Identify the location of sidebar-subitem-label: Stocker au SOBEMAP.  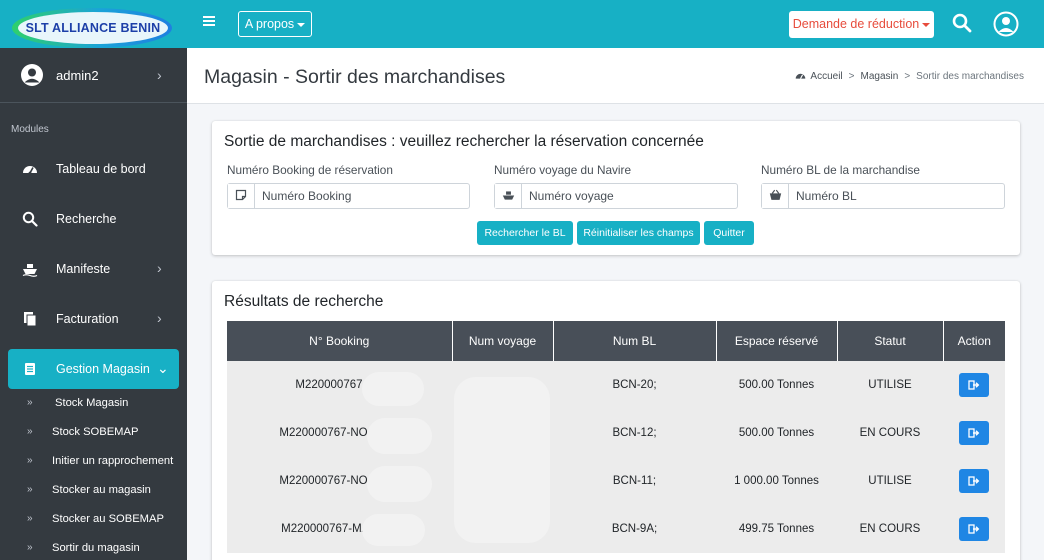
(108, 519).